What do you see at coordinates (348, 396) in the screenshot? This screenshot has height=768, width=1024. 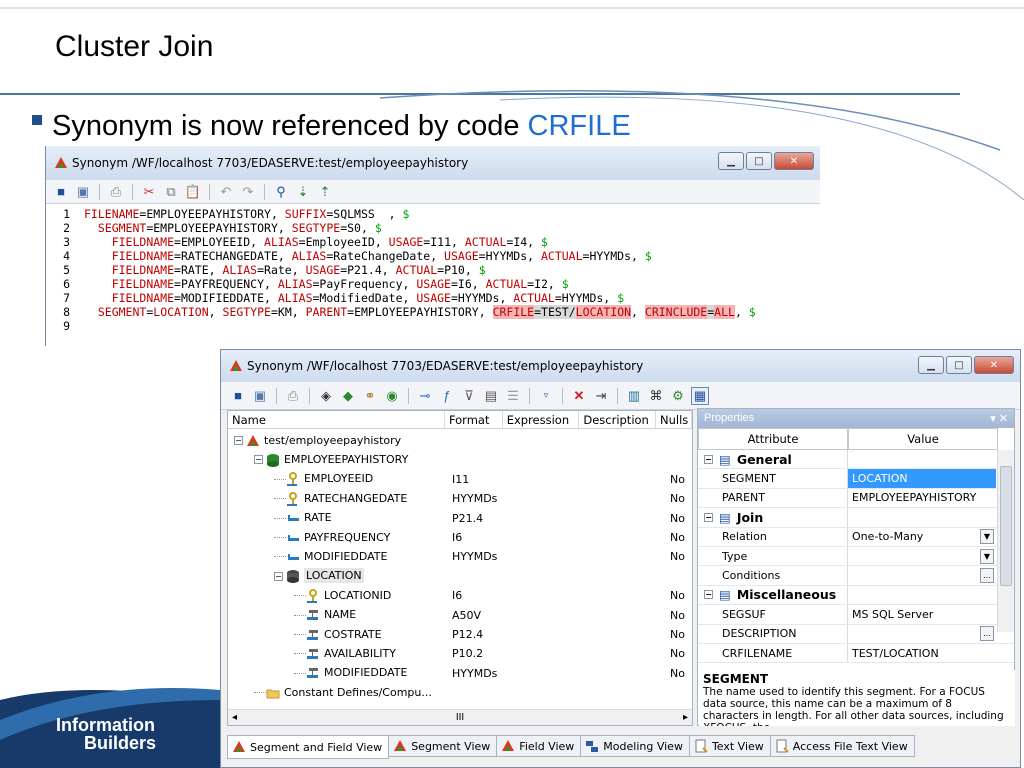 I see `add-segment-icon: ◆` at bounding box center [348, 396].